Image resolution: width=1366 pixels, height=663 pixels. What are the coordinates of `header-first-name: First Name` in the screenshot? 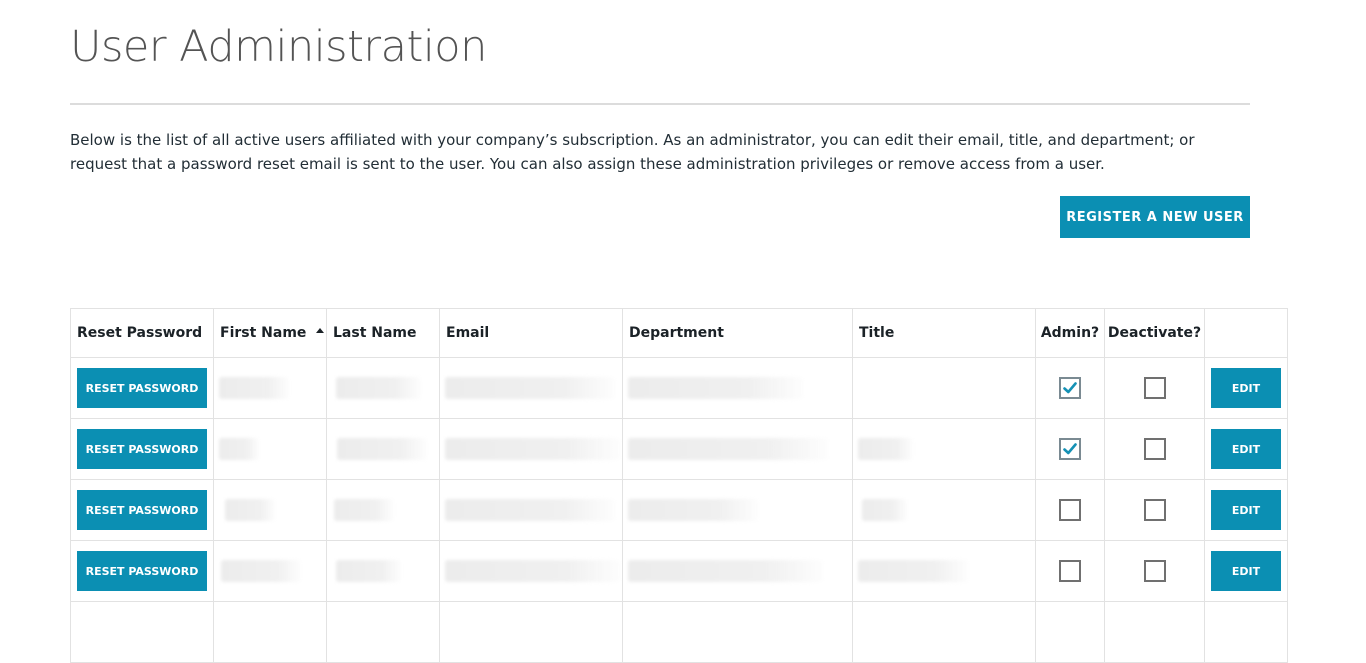 It's located at (270, 333).